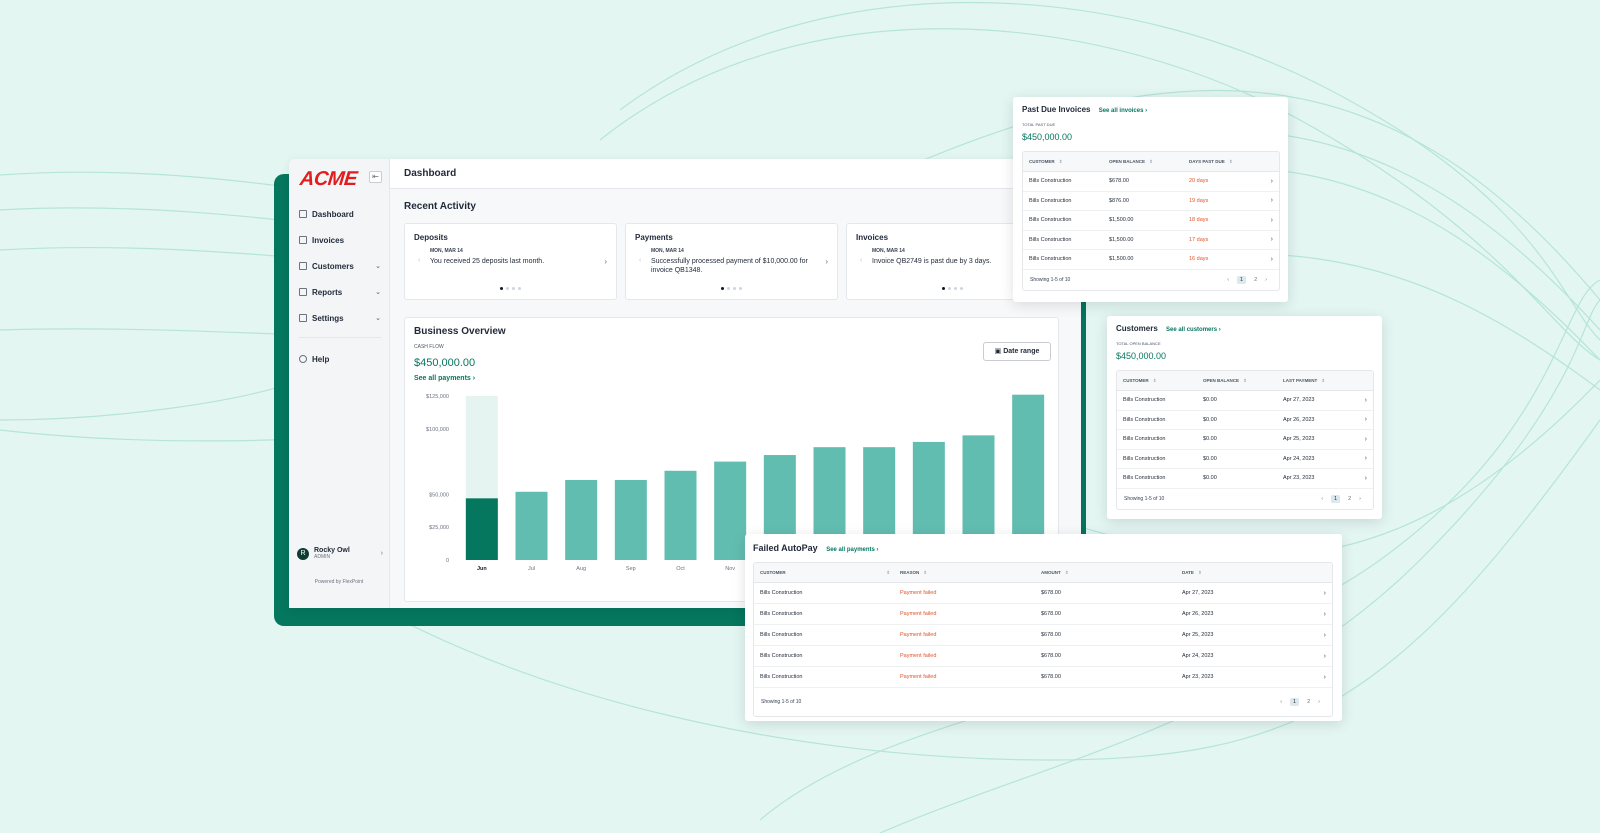 This screenshot has width=1600, height=833. Describe the element at coordinates (1299, 478) in the screenshot. I see `table-cell: Apr 23, 2023` at that location.